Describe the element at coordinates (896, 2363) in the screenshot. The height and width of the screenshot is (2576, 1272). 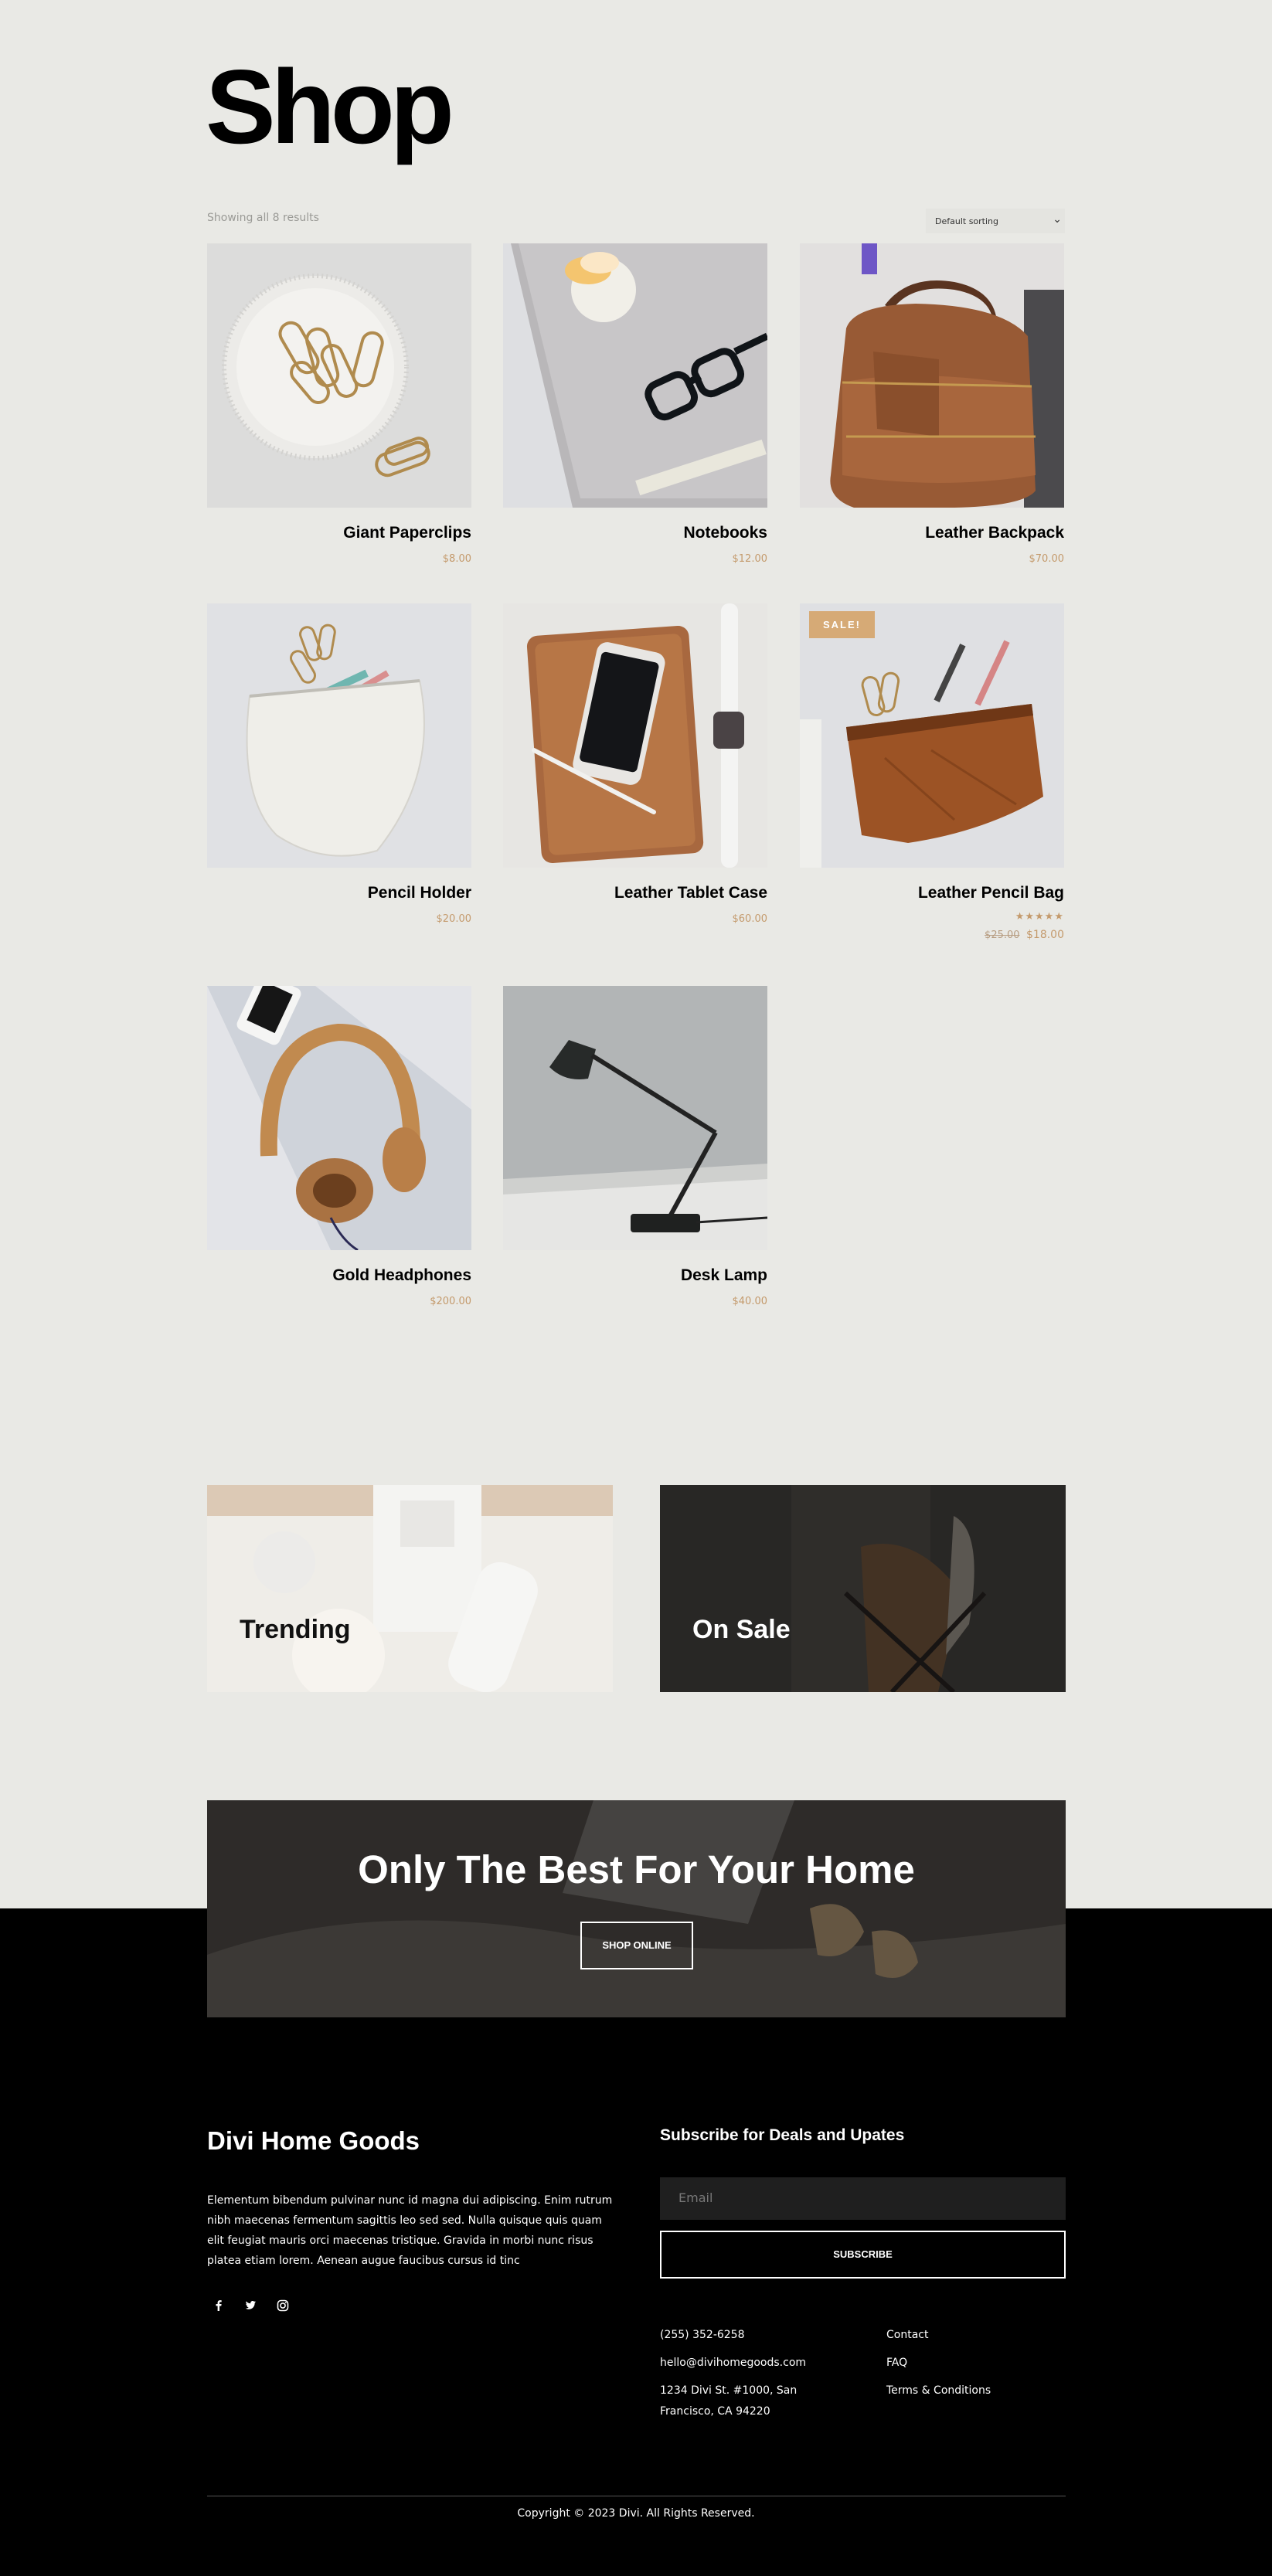
I see `footer-link-faq: FAQ` at that location.